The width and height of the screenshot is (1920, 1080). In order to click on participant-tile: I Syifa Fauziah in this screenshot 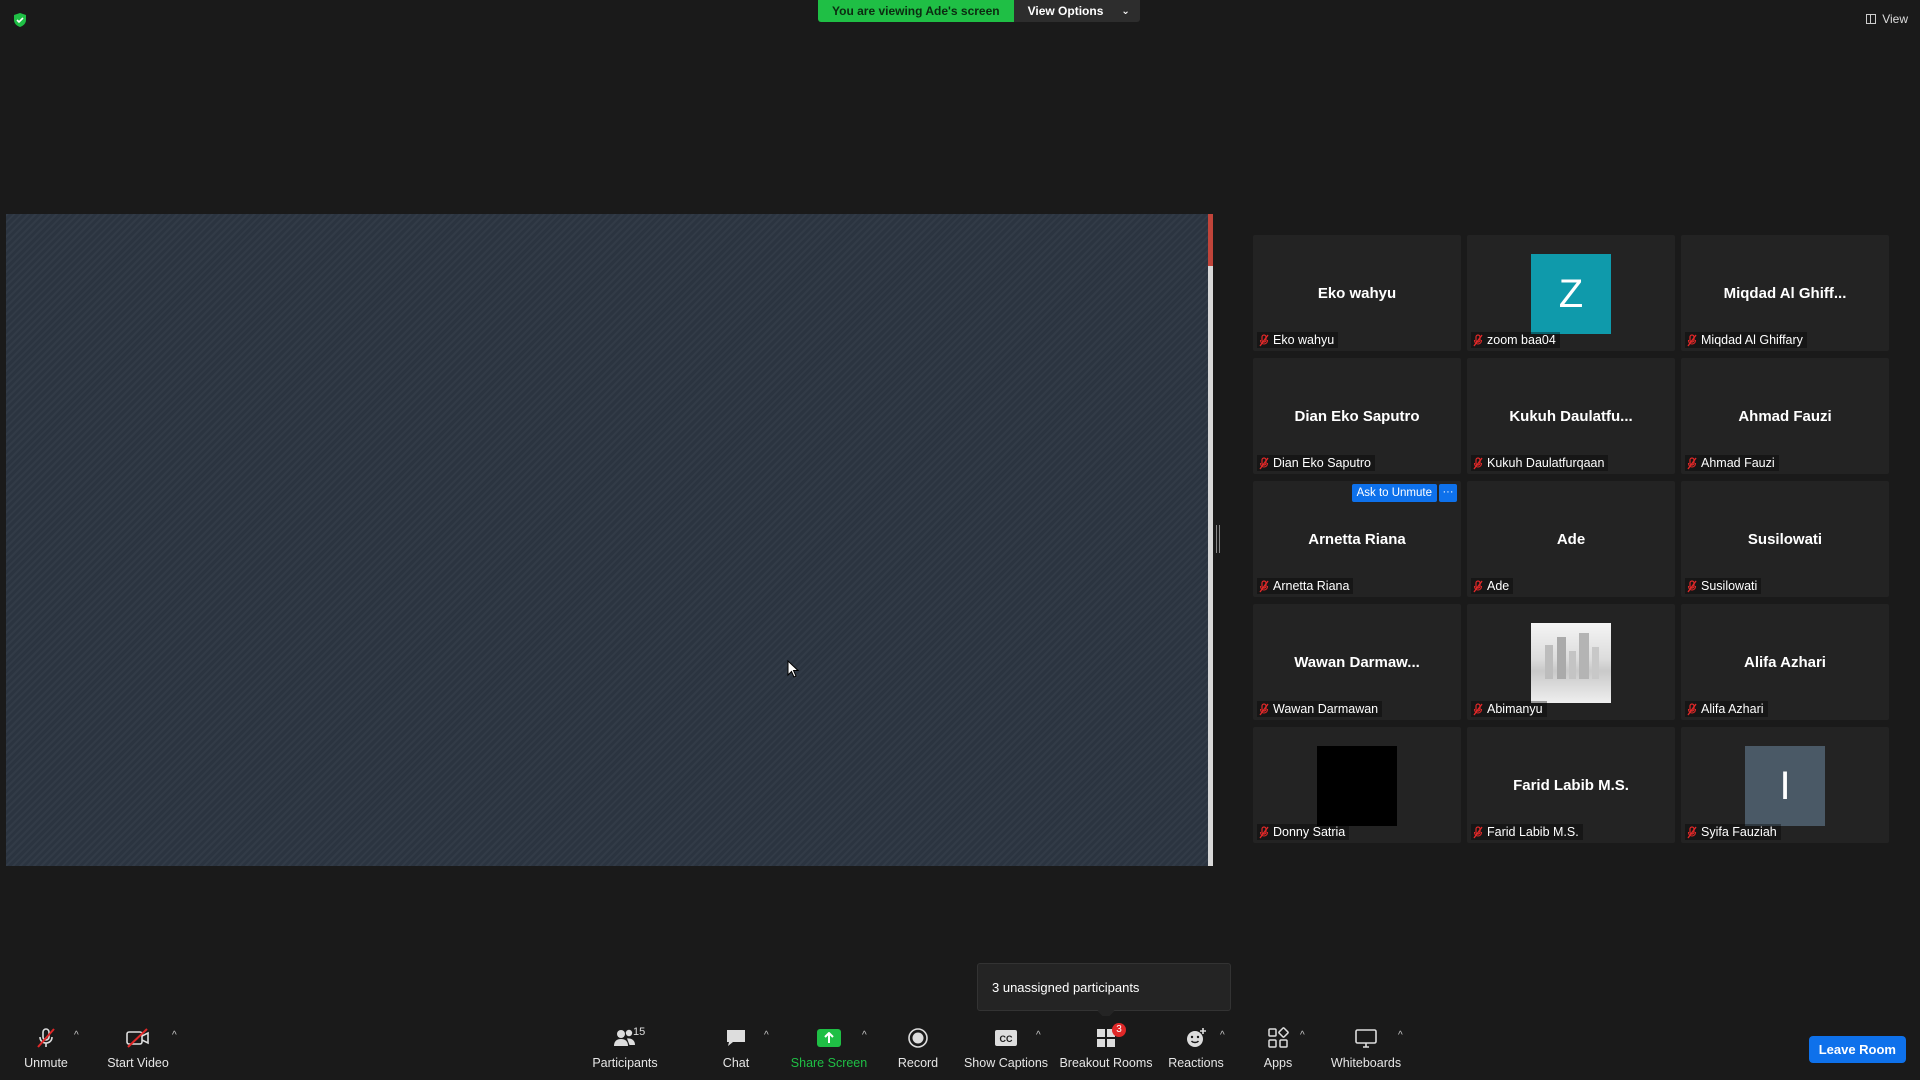, I will do `click(1785, 785)`.